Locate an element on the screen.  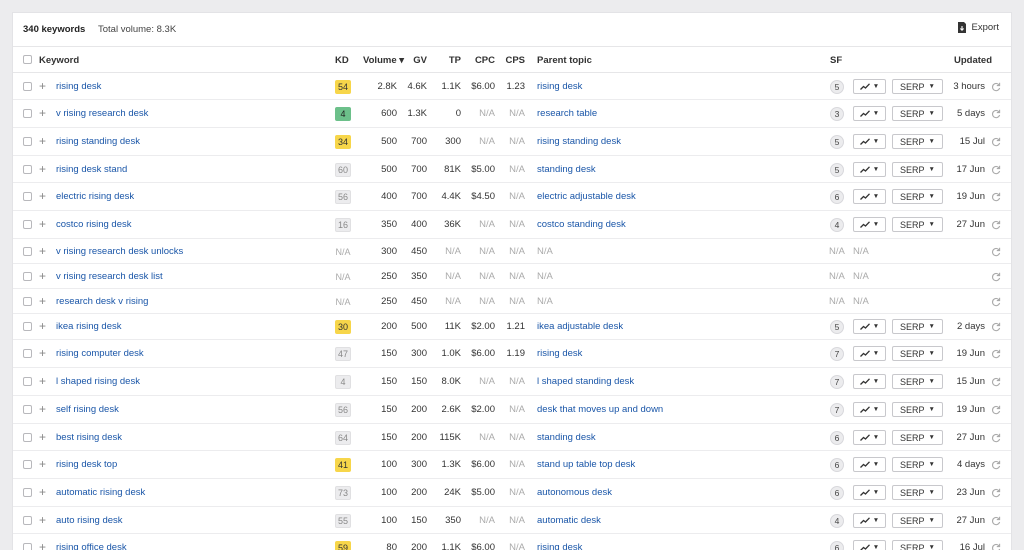
parent-topic-link: ikea adjustable desk is located at coordinates (580, 326).